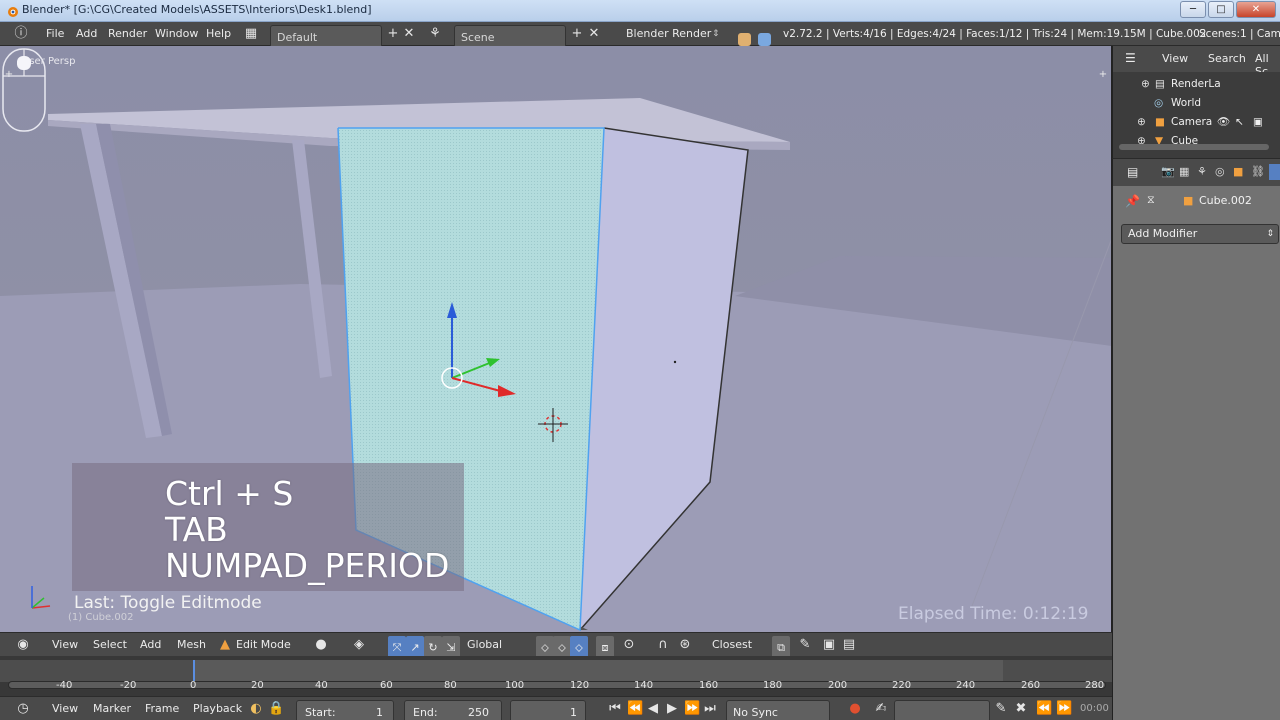  Describe the element at coordinates (484, 645) in the screenshot. I see `transform-orientation-dropdown: Global` at that location.